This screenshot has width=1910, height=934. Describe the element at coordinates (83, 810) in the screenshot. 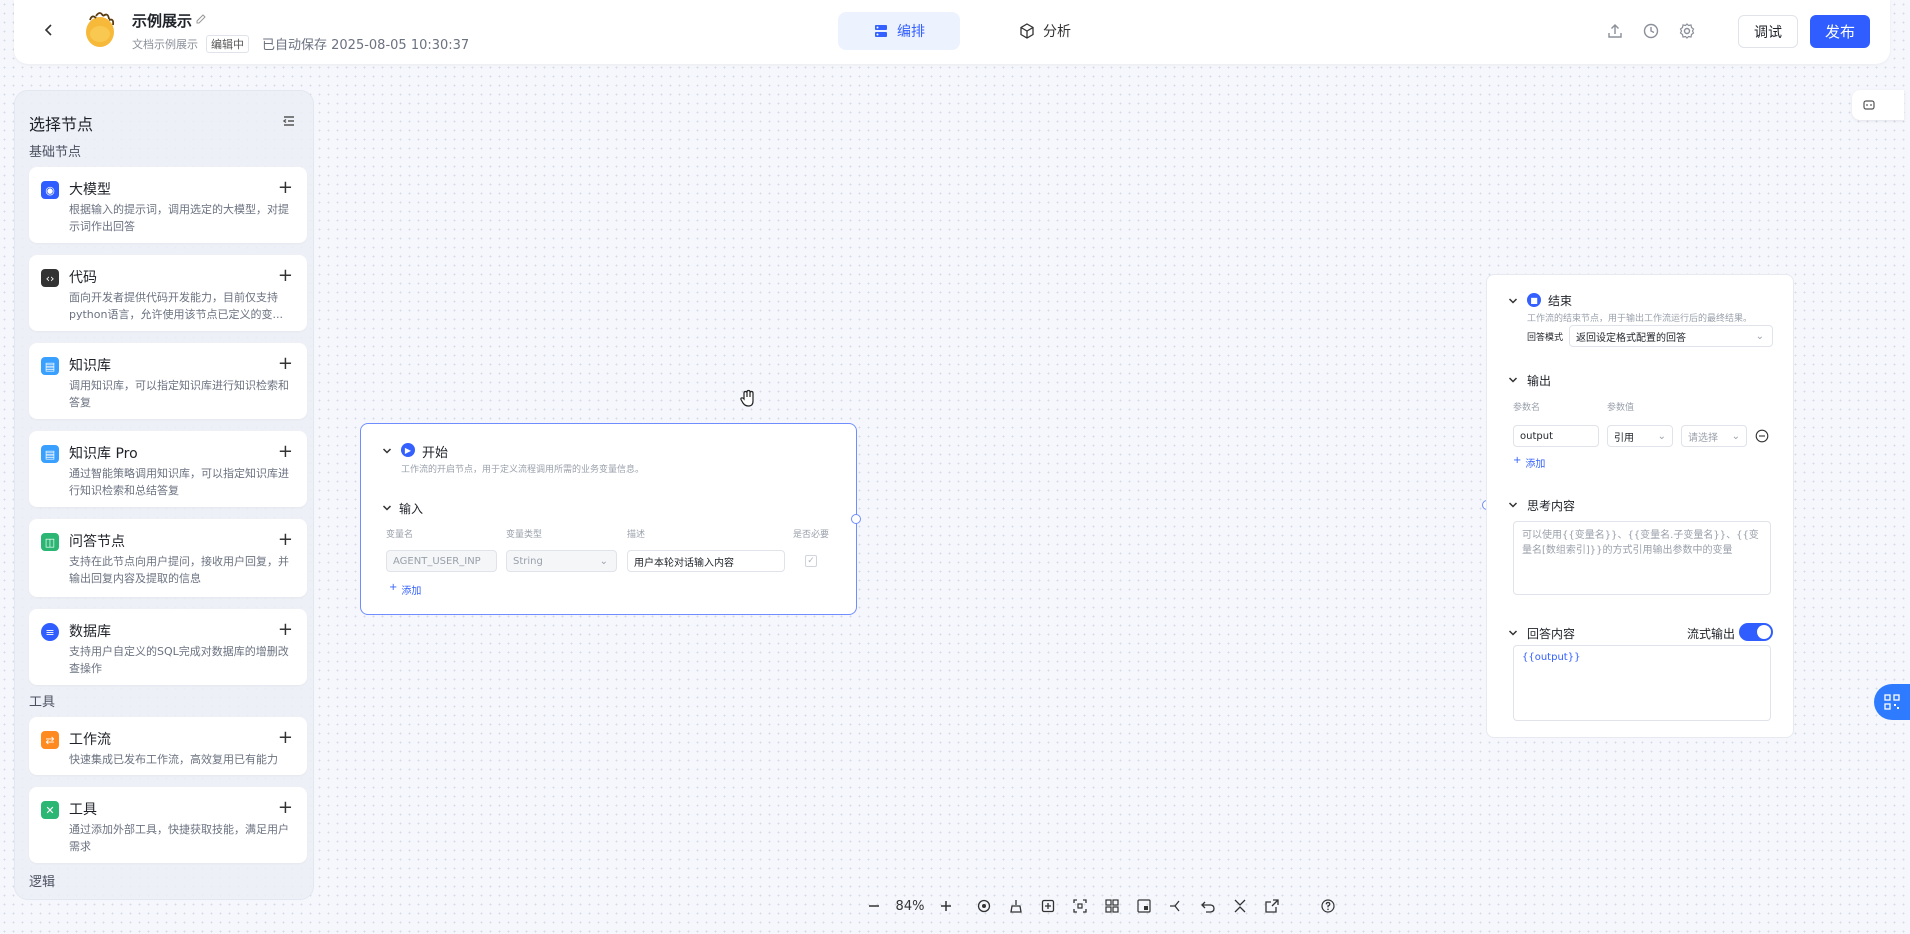

I see `node-name: 工具` at that location.